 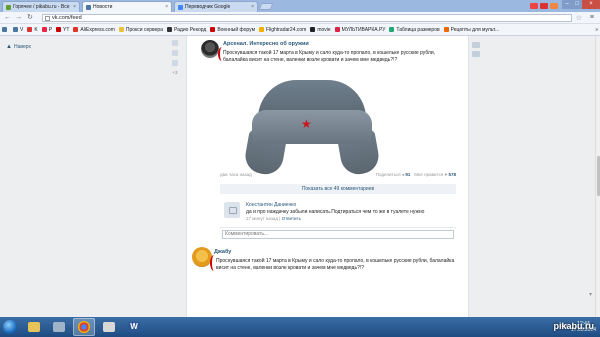 What do you see at coordinates (175, 57) in the screenshot?
I see `feed-side-controls: +3` at bounding box center [175, 57].